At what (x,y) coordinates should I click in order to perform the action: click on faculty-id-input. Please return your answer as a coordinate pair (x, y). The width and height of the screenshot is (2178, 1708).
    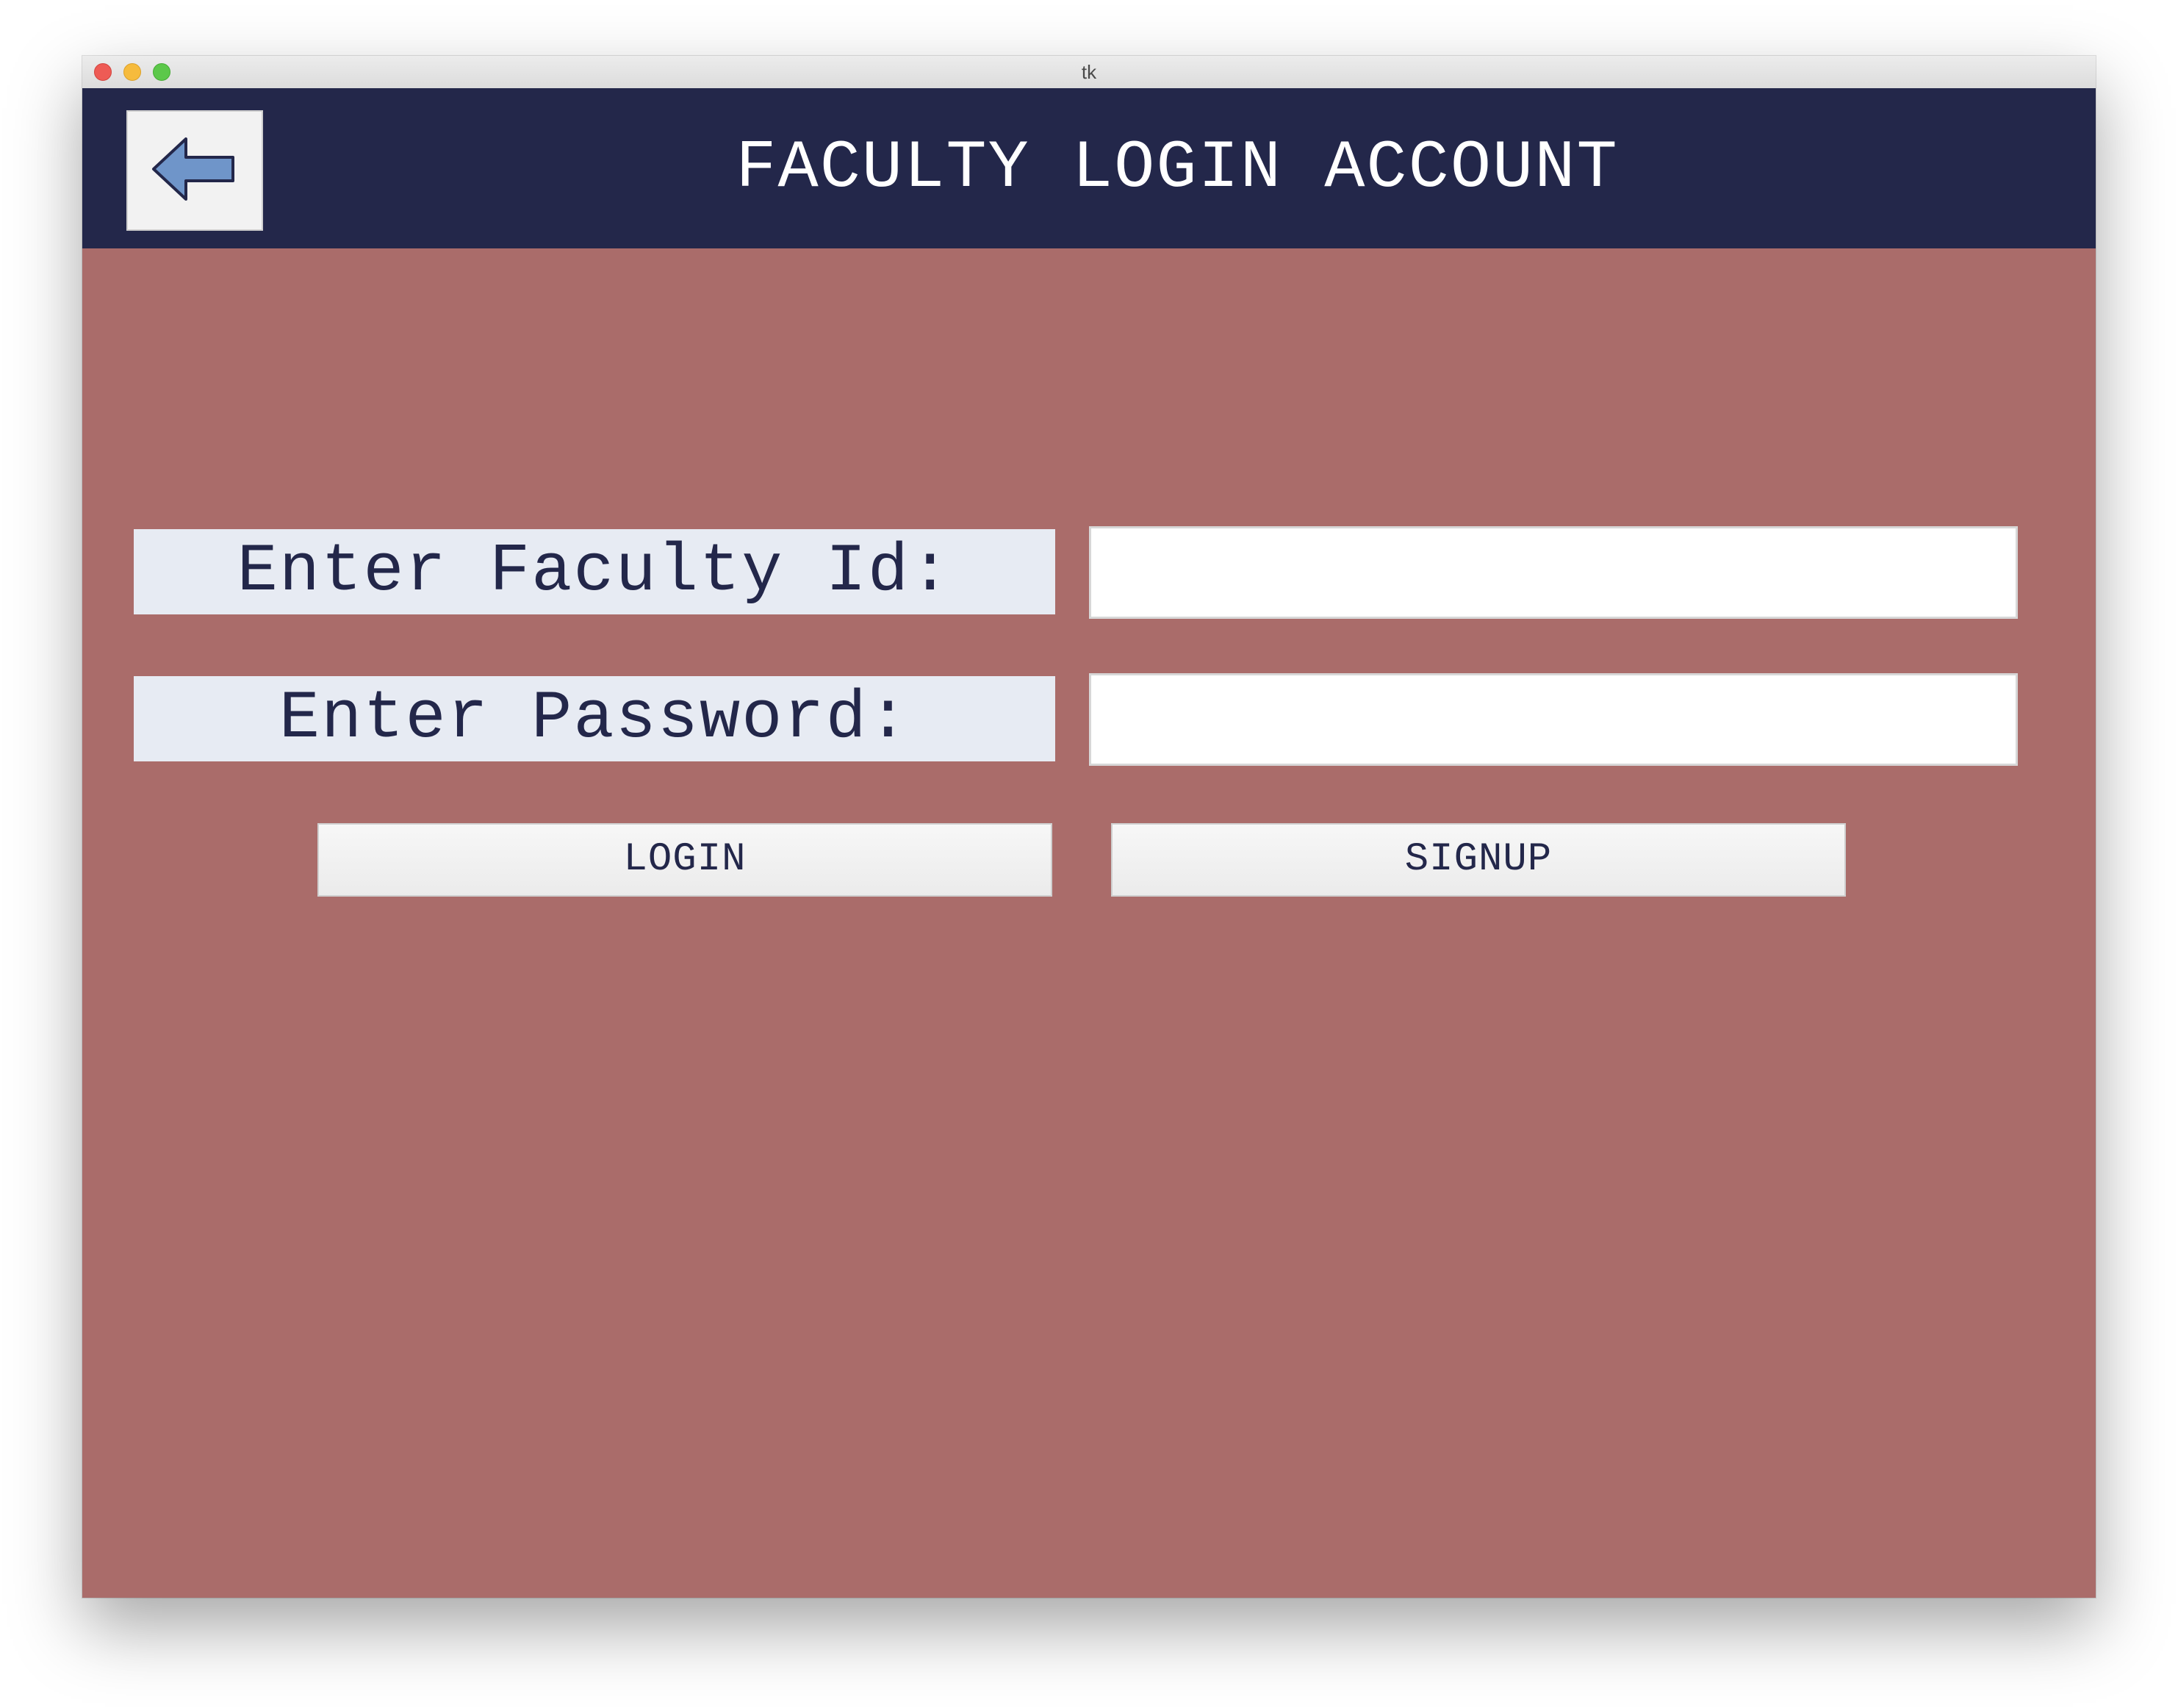
    Looking at the image, I should click on (1553, 572).